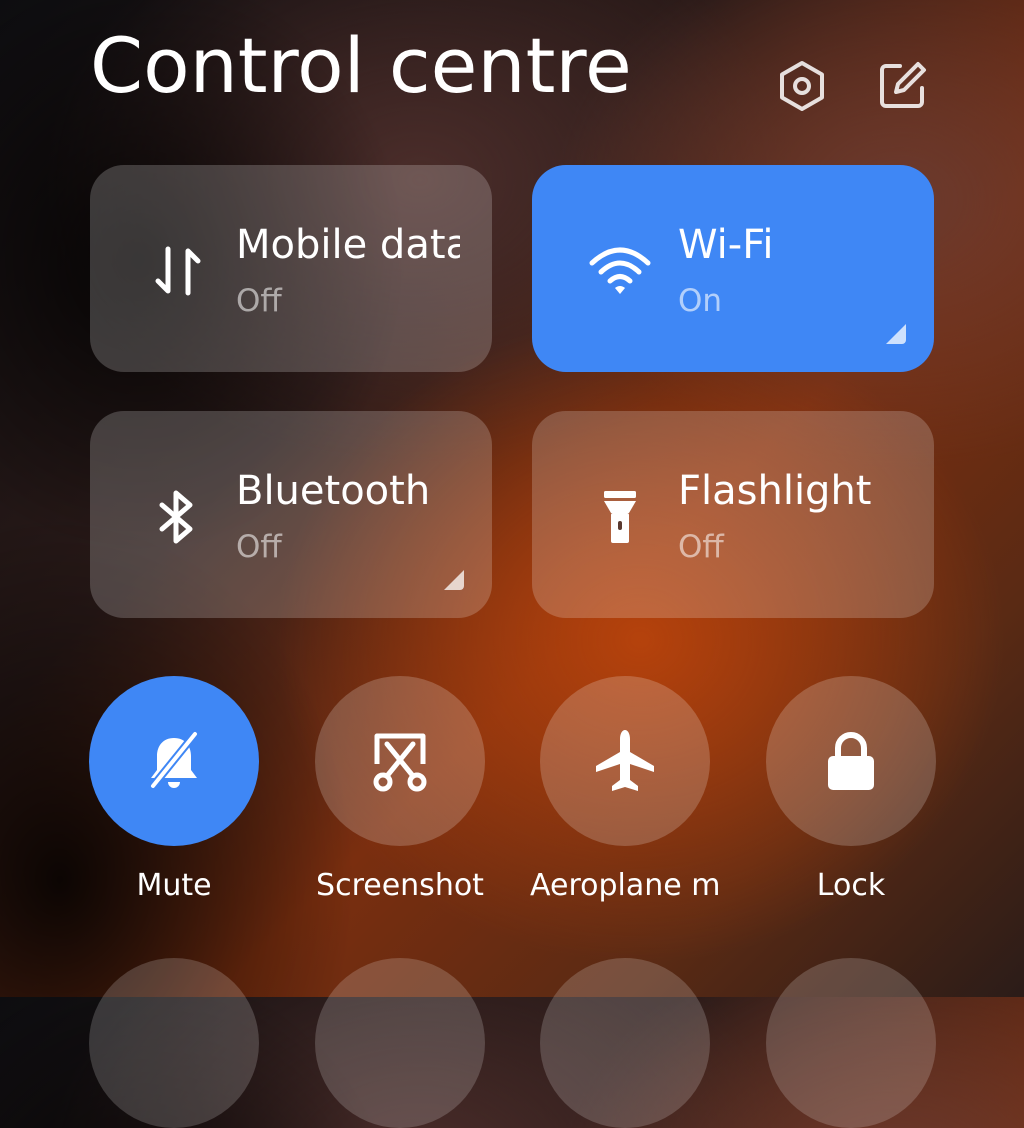 The height and width of the screenshot is (1128, 1024). I want to click on toggle-lock, so click(851, 761).